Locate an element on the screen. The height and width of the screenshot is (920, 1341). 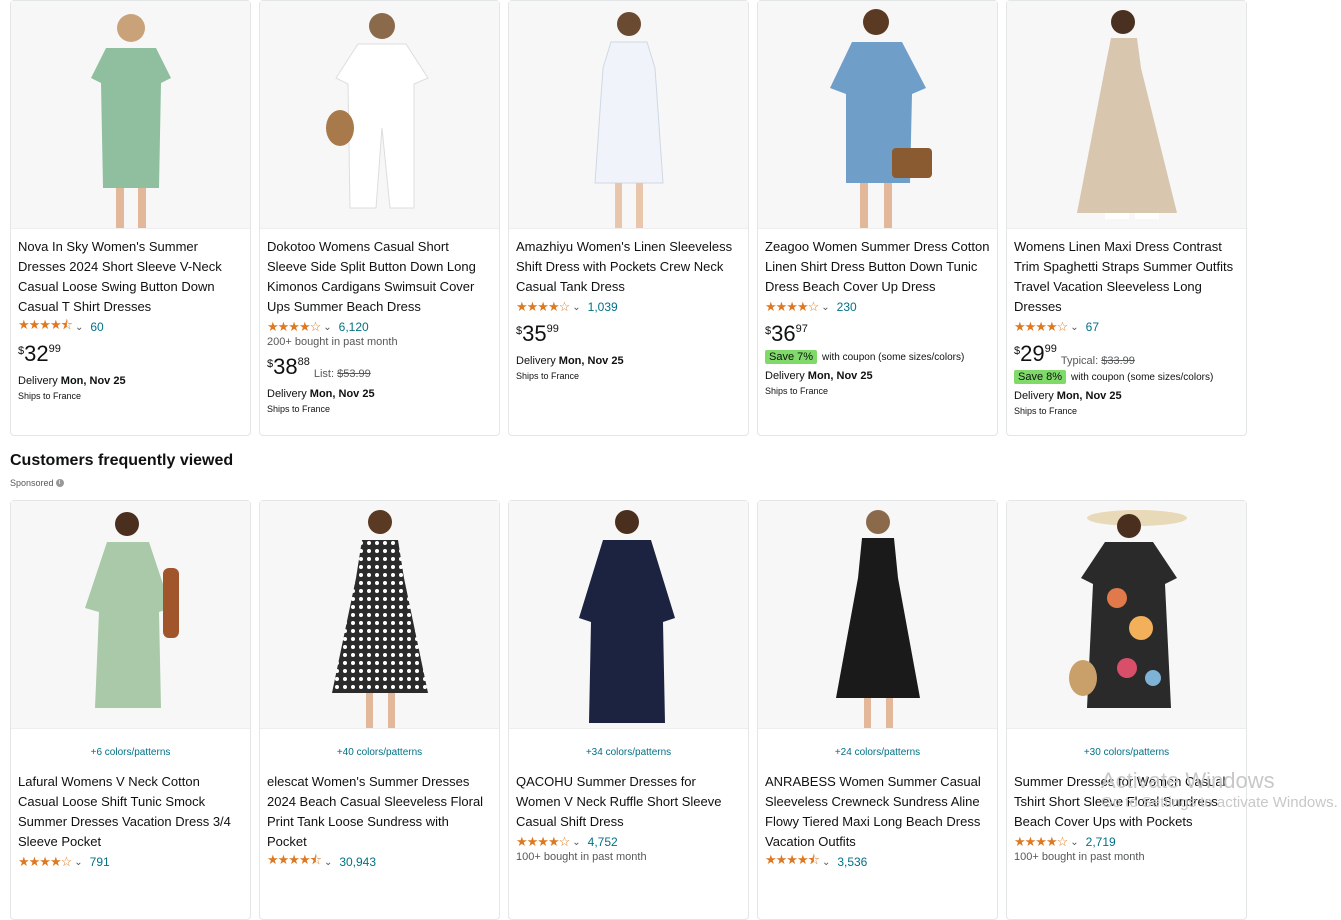
list-price: Typical: $33.99 is located at coordinates (1098, 361).